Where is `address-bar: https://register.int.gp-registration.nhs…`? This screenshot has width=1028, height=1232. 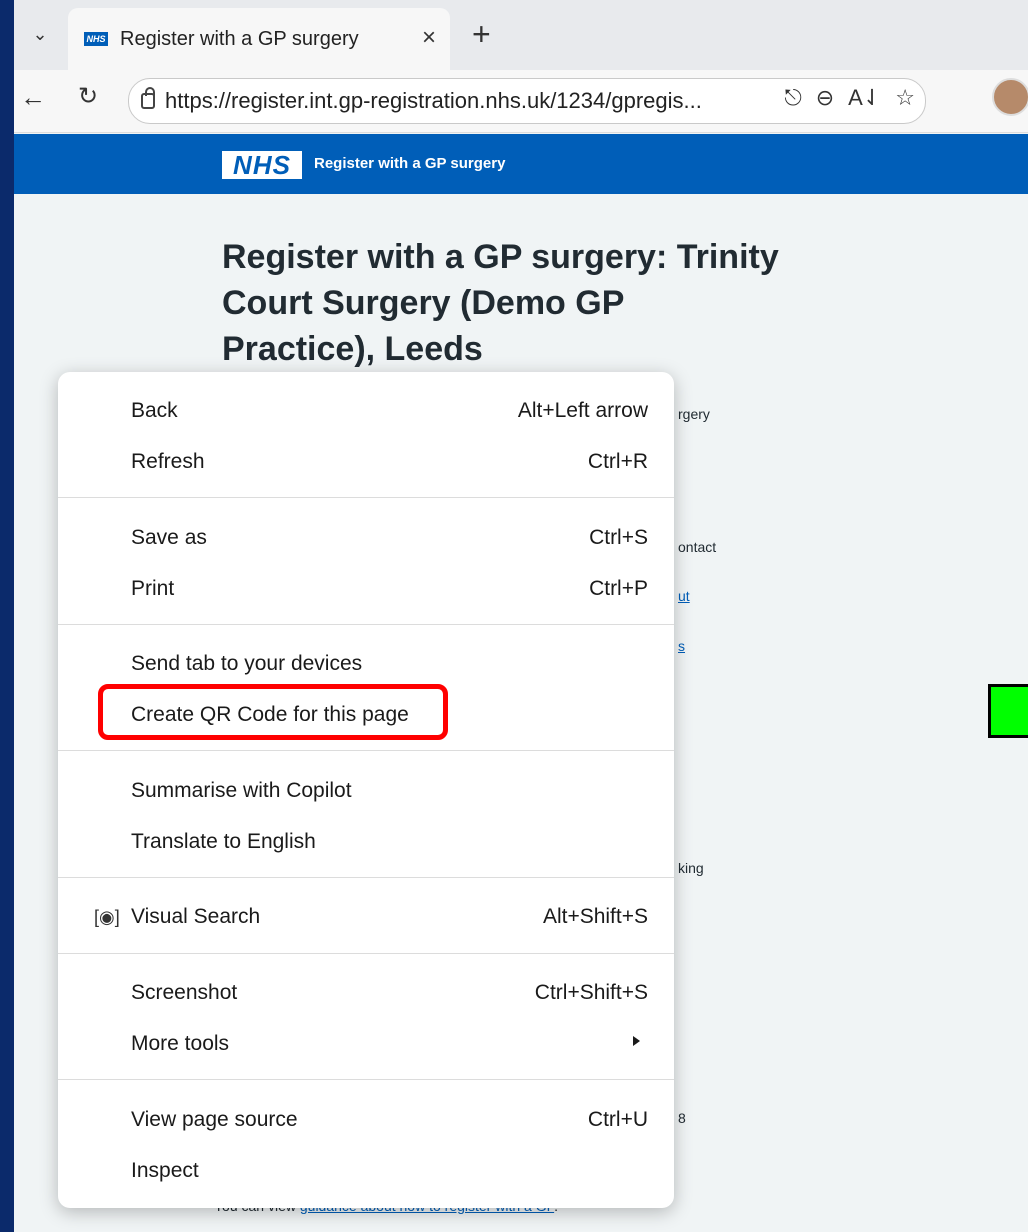
address-bar: https://register.int.gp-registration.nhs… is located at coordinates (527, 101).